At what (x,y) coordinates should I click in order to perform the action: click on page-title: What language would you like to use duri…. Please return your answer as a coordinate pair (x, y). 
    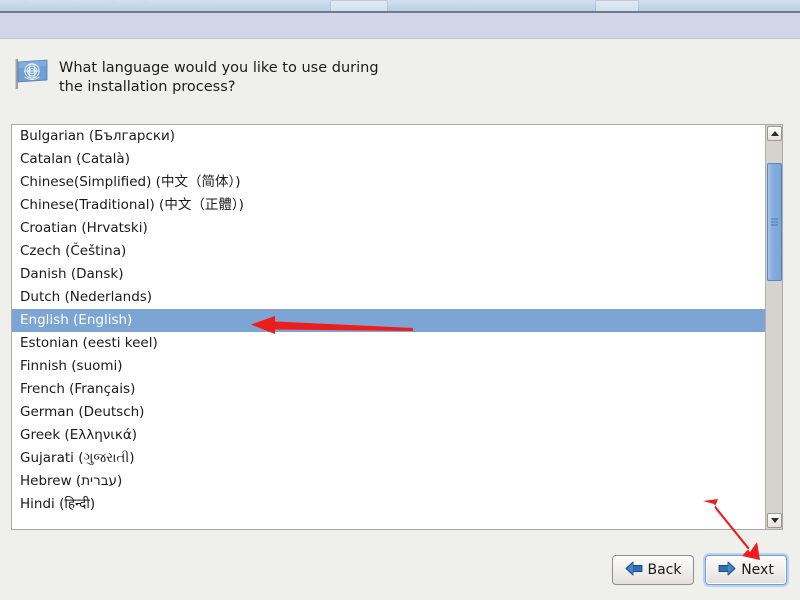
    Looking at the image, I should click on (219, 77).